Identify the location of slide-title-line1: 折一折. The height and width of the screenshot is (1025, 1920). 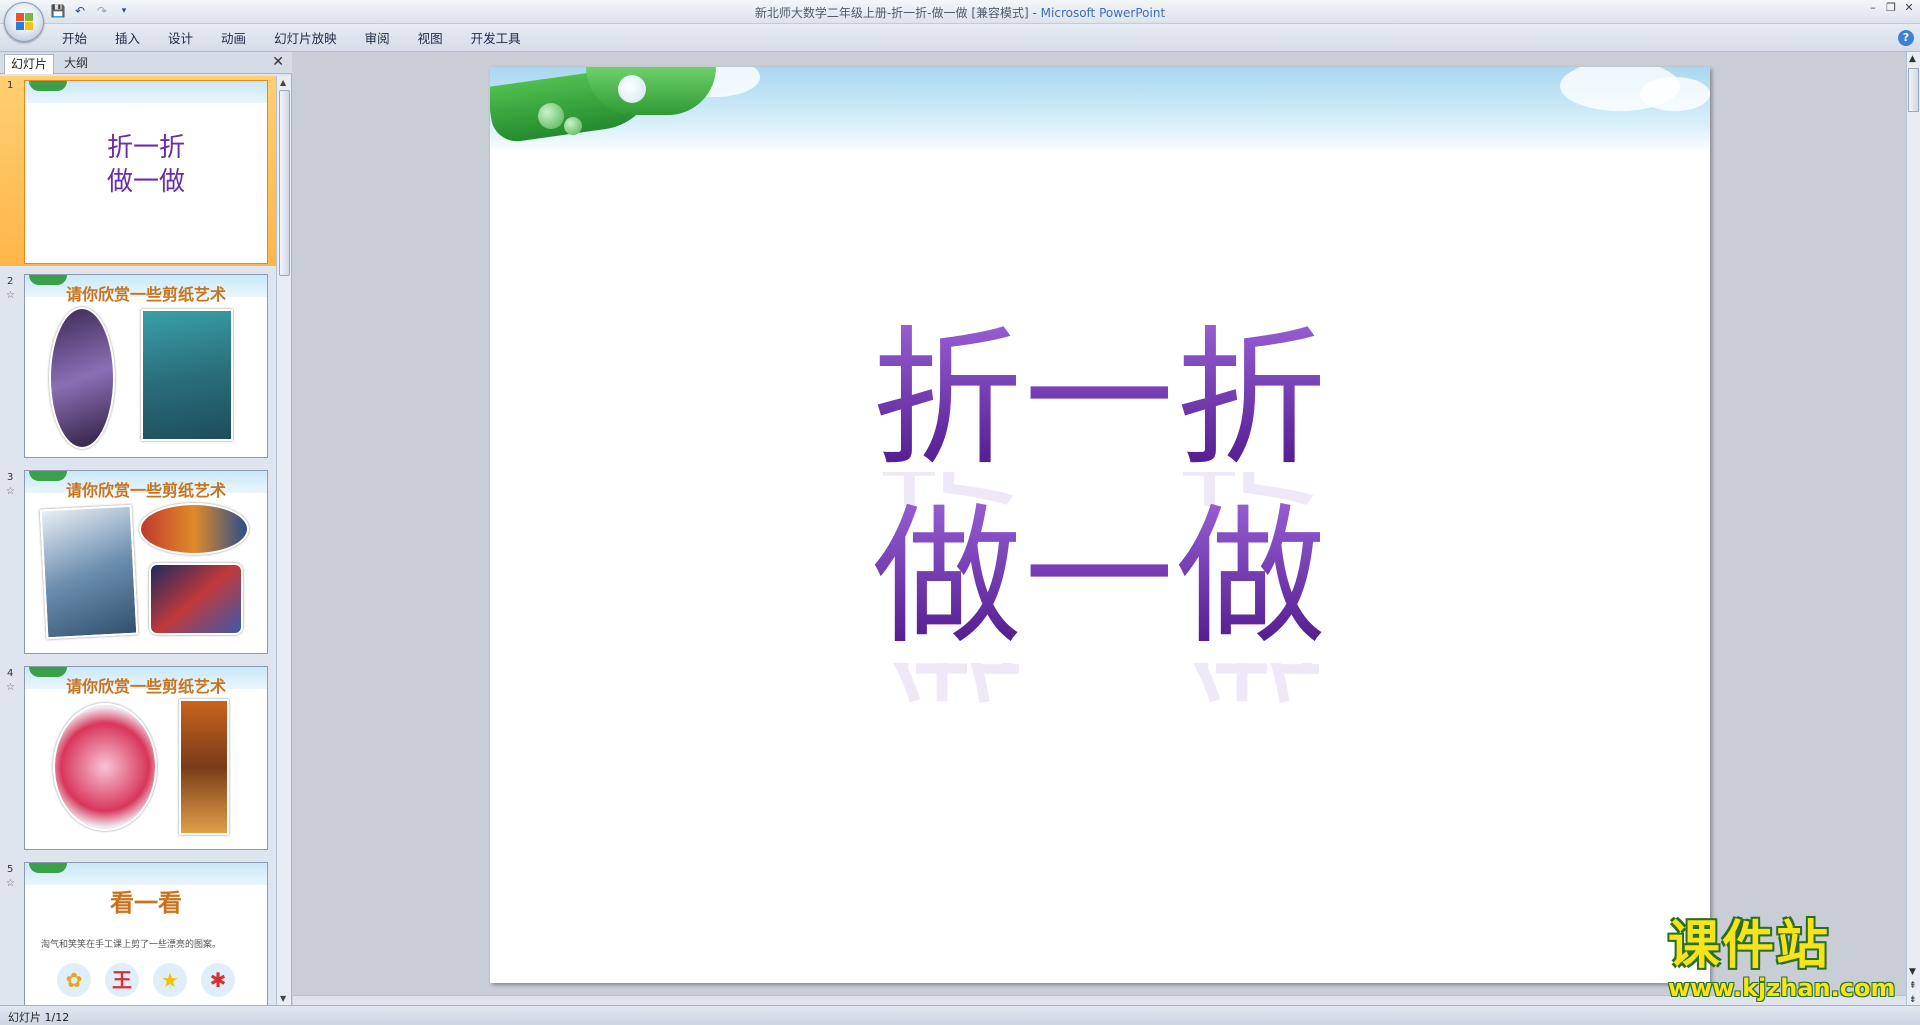
(1100, 400).